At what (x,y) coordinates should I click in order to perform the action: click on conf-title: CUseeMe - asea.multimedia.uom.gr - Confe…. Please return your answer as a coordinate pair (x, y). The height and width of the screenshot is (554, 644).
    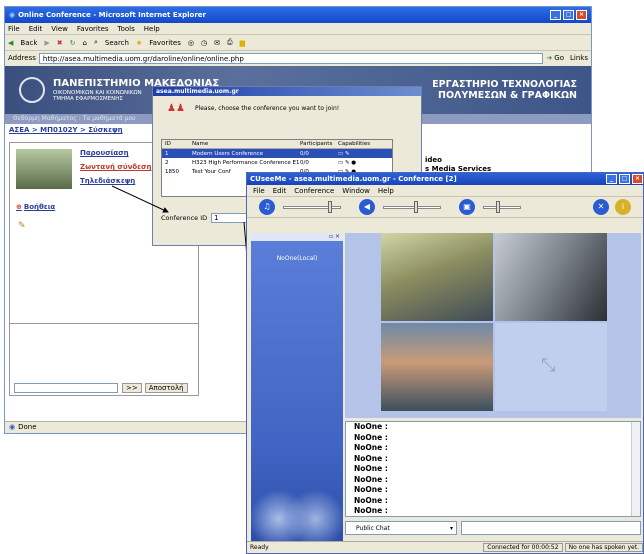
    Looking at the image, I should click on (353, 179).